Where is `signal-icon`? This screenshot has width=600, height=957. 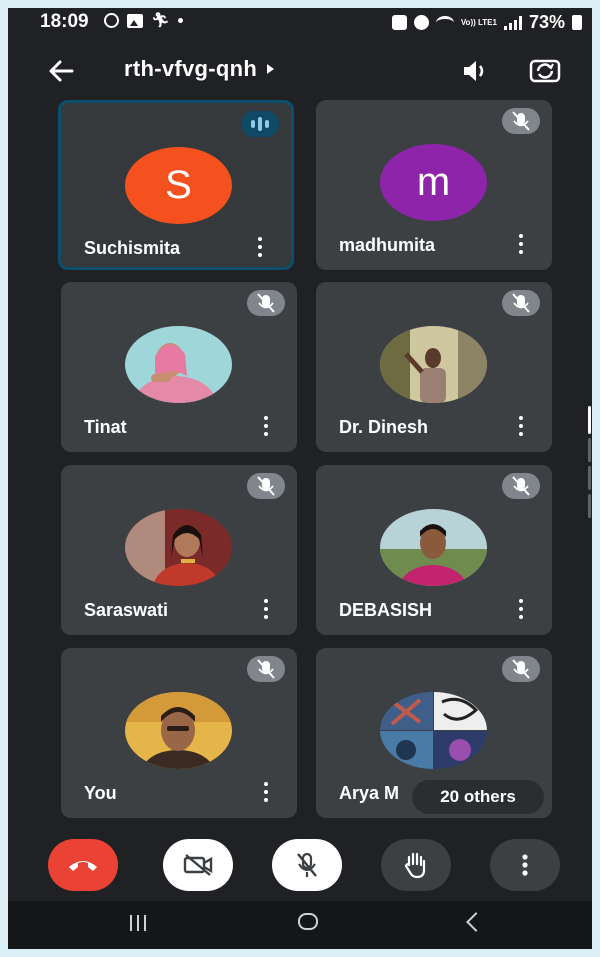
signal-icon is located at coordinates (512, 22).